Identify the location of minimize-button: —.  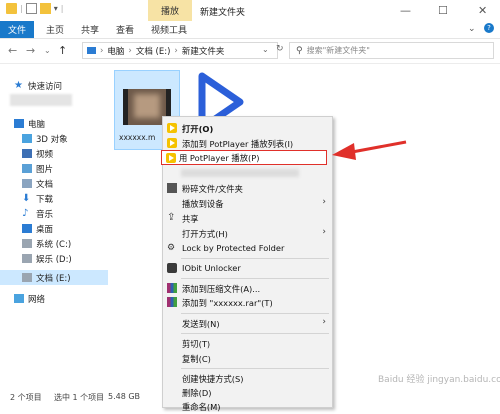
(405, 10).